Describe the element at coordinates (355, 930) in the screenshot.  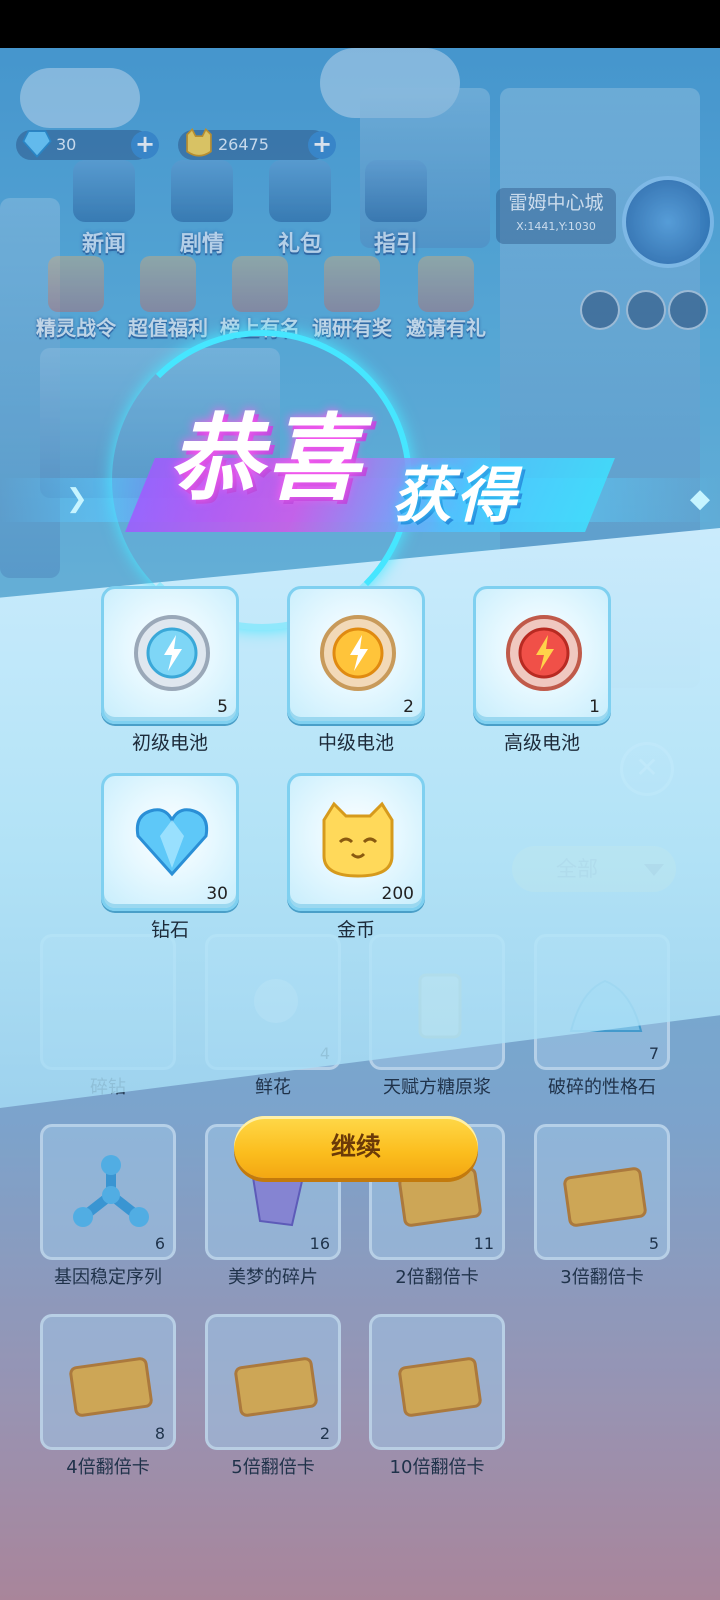
I see `reward-name: 金币` at that location.